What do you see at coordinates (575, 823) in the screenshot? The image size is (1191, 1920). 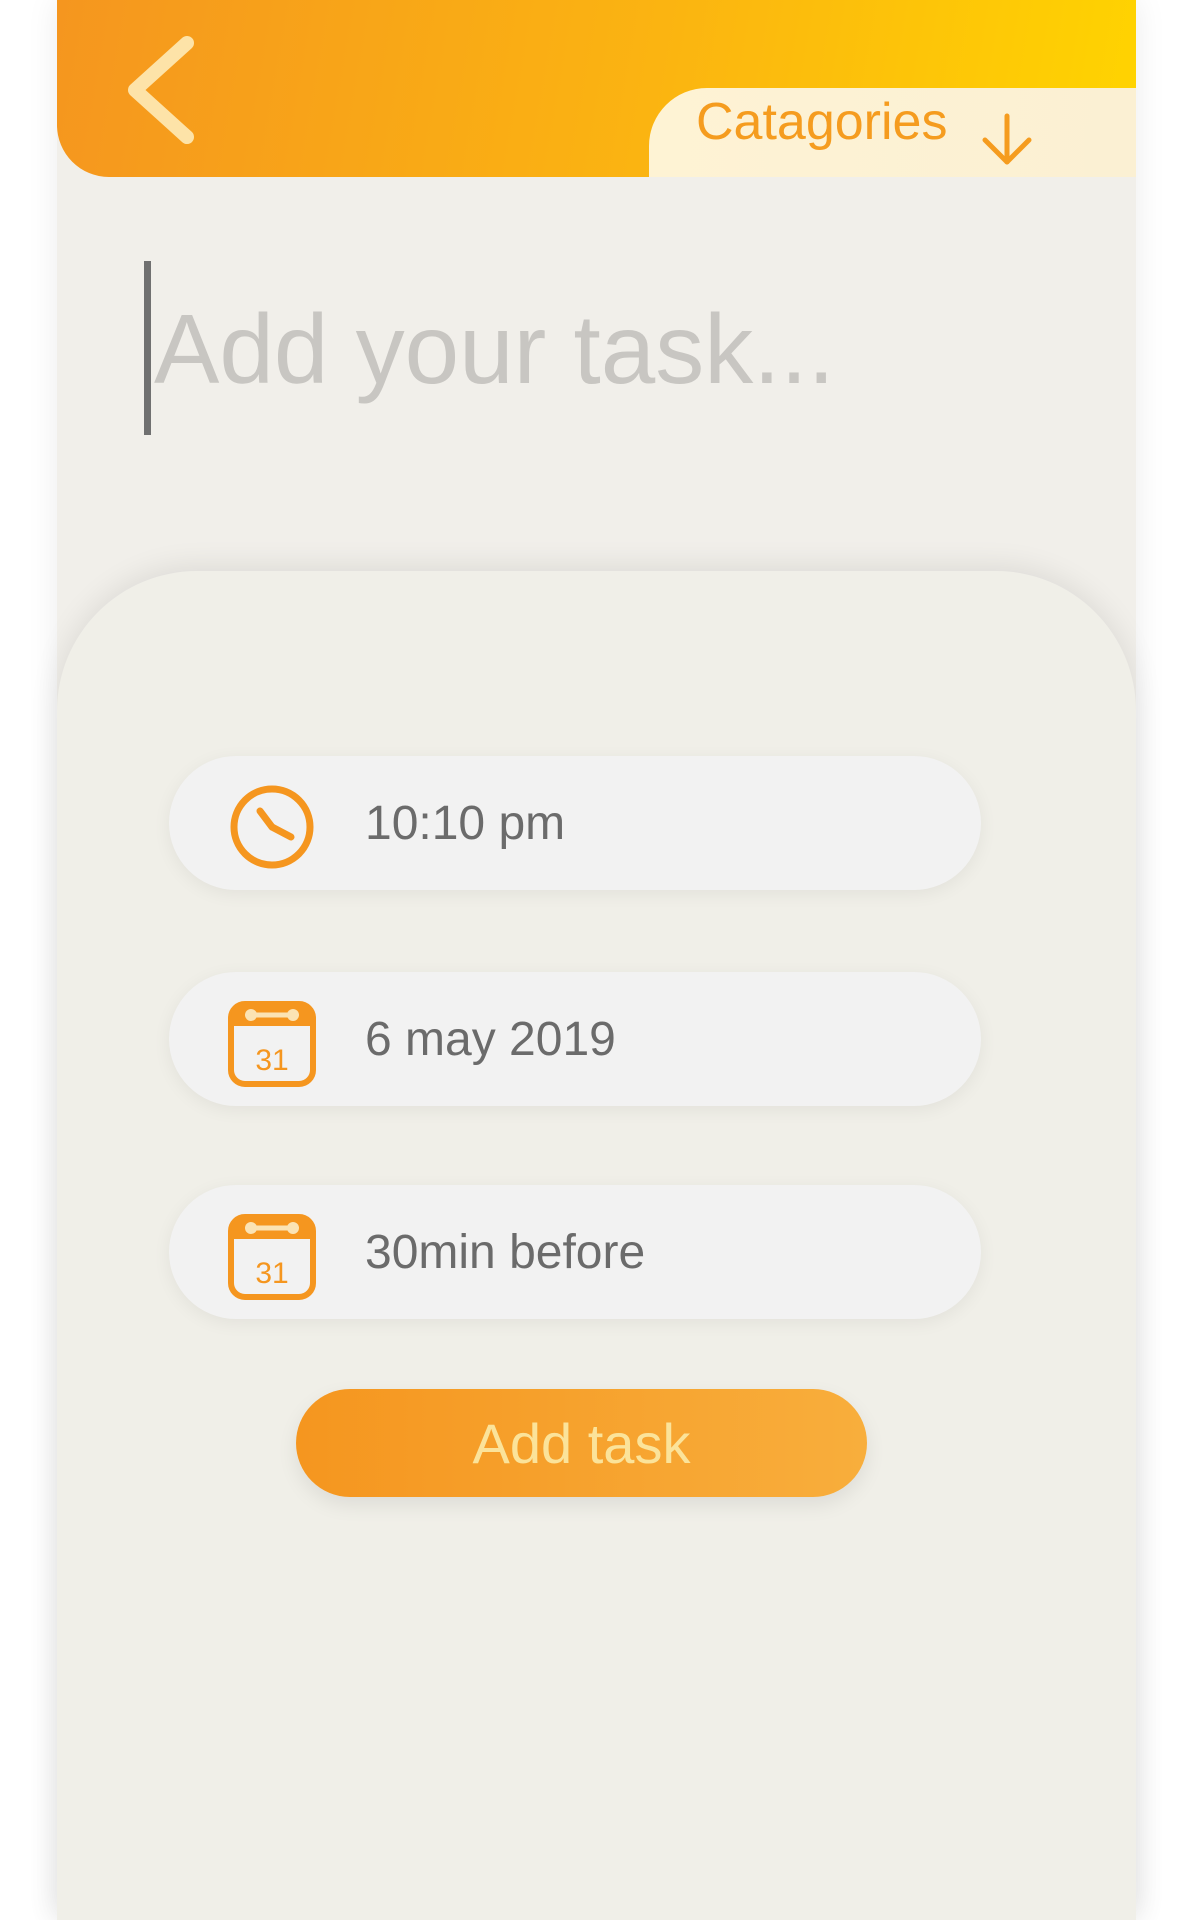 I see `time-picker: 10:10 pm` at bounding box center [575, 823].